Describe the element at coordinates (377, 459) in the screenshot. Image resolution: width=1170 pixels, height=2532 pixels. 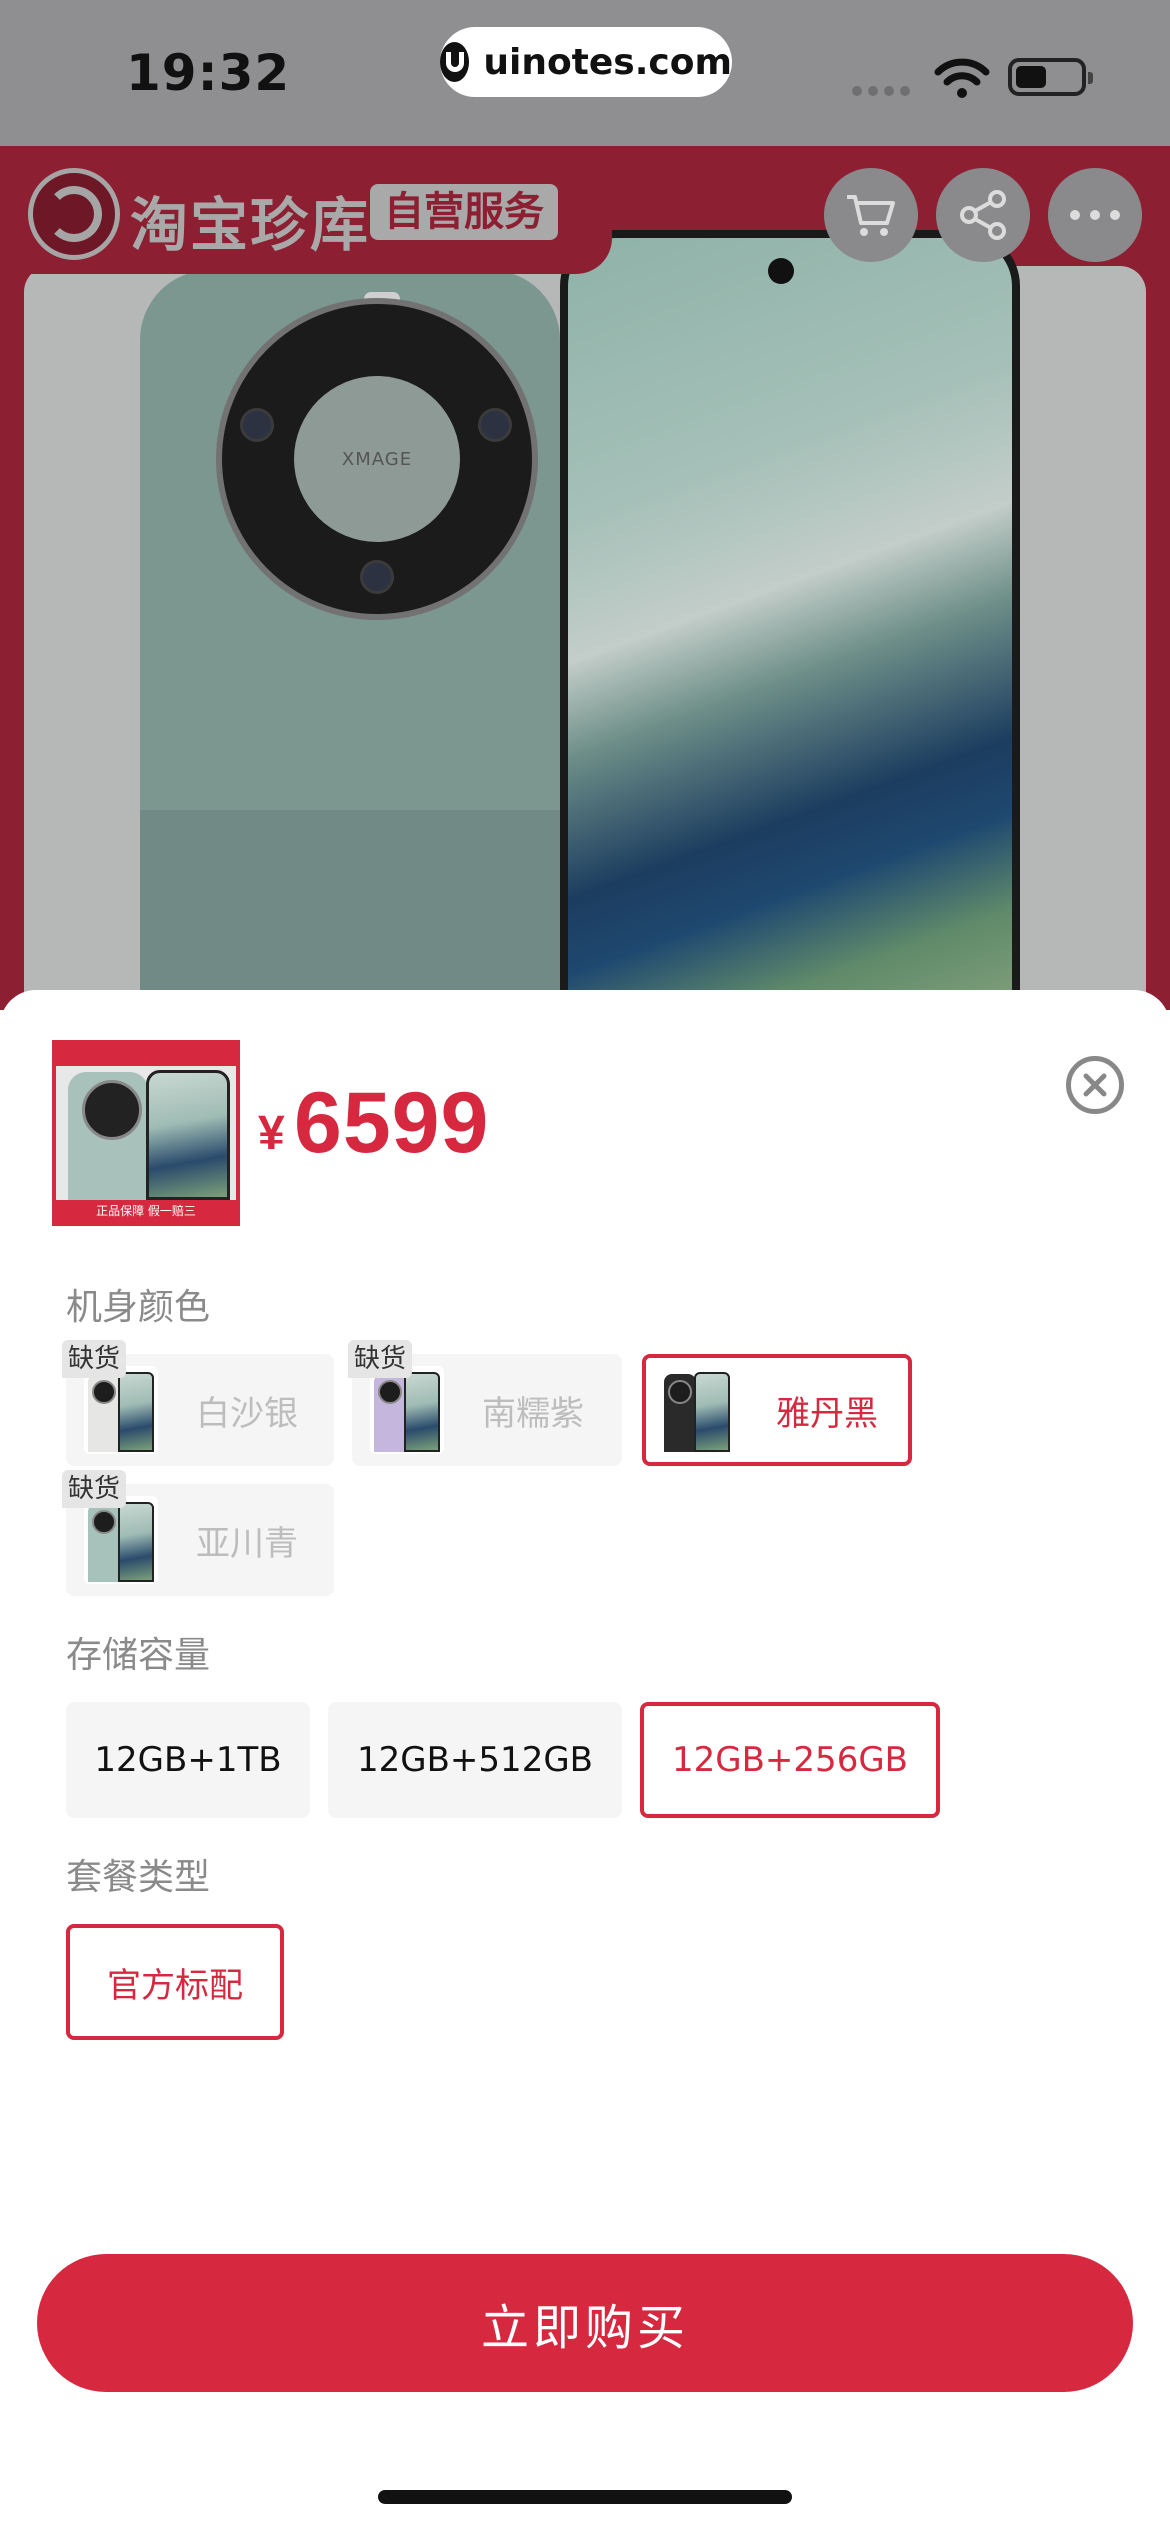
I see `camera-brand-text: XMAGE` at that location.